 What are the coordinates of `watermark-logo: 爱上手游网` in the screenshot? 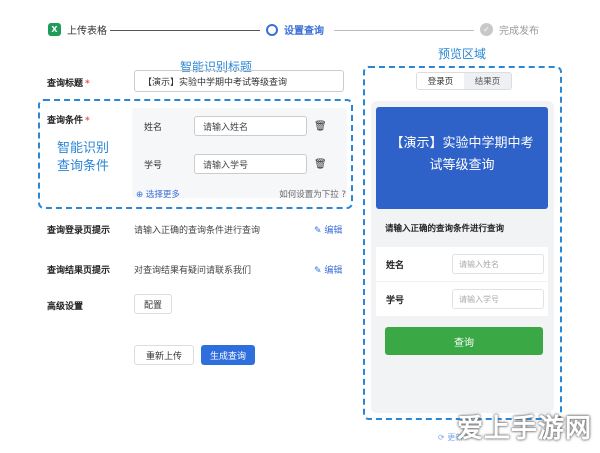 It's located at (524, 429).